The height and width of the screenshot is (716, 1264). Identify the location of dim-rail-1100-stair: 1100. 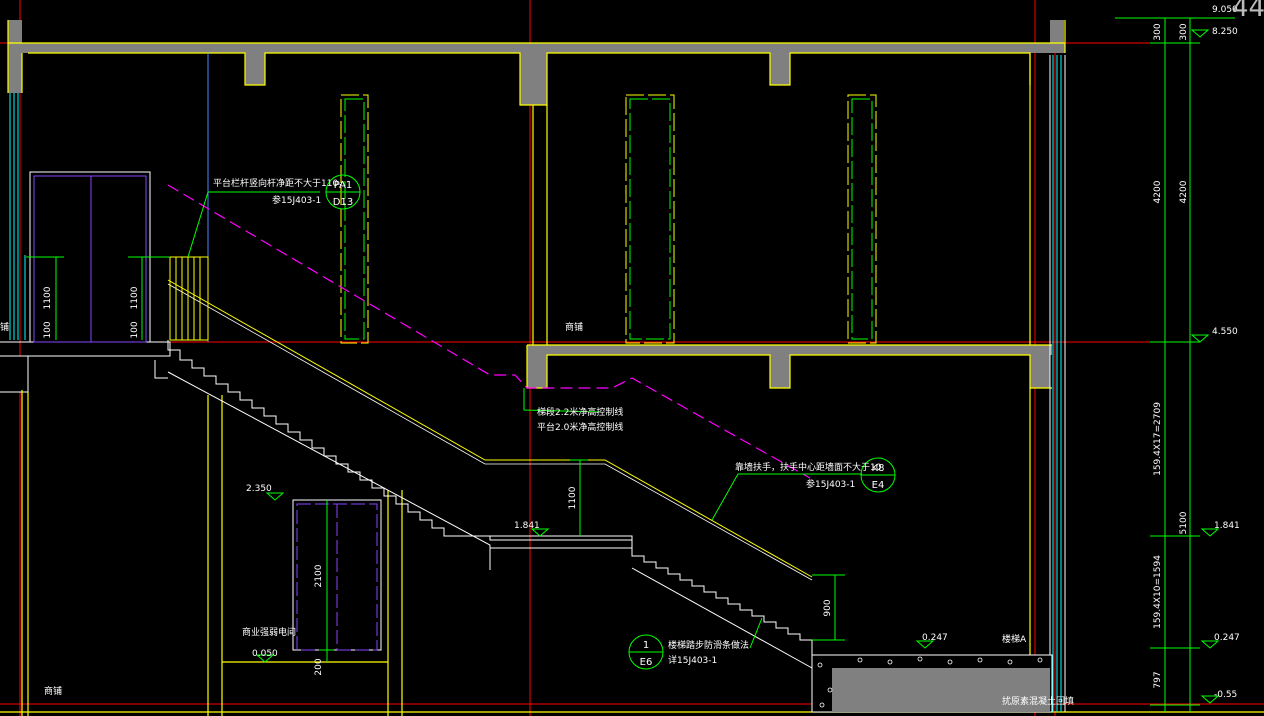
(573, 497).